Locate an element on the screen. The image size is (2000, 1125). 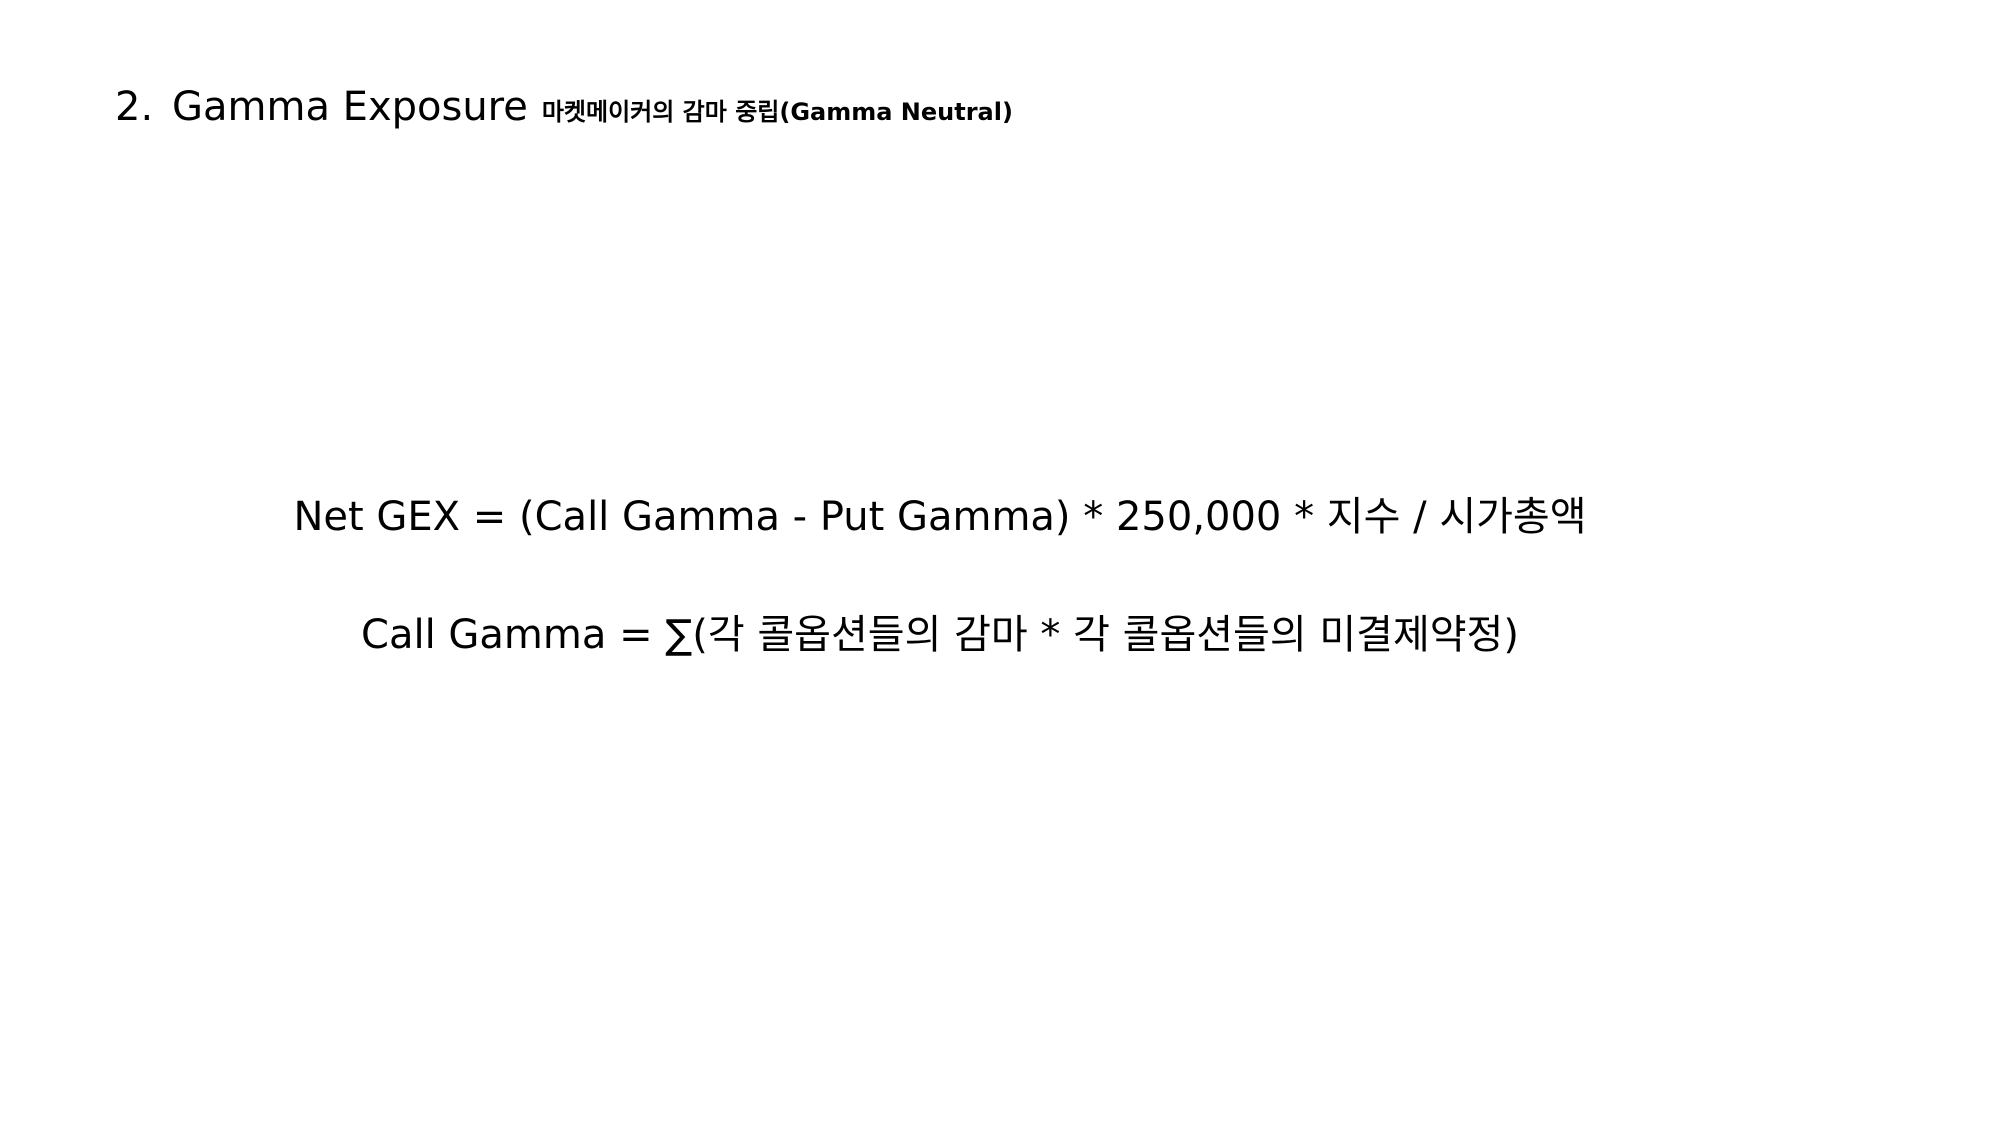
heading-subtitle: 마켓메이커의 감마 중립(Gamma Neutral) is located at coordinates (777, 112).